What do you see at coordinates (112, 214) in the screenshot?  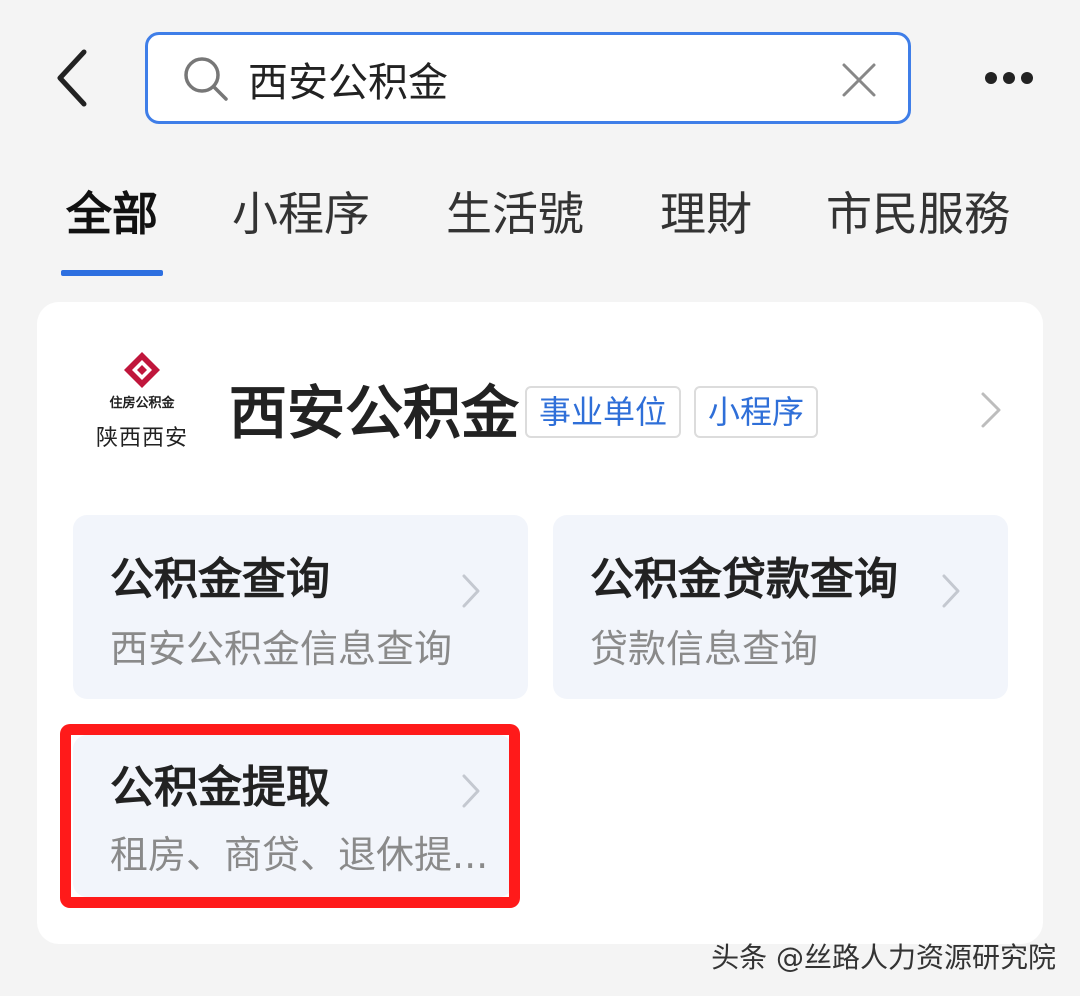 I see `tab-all: 全部` at bounding box center [112, 214].